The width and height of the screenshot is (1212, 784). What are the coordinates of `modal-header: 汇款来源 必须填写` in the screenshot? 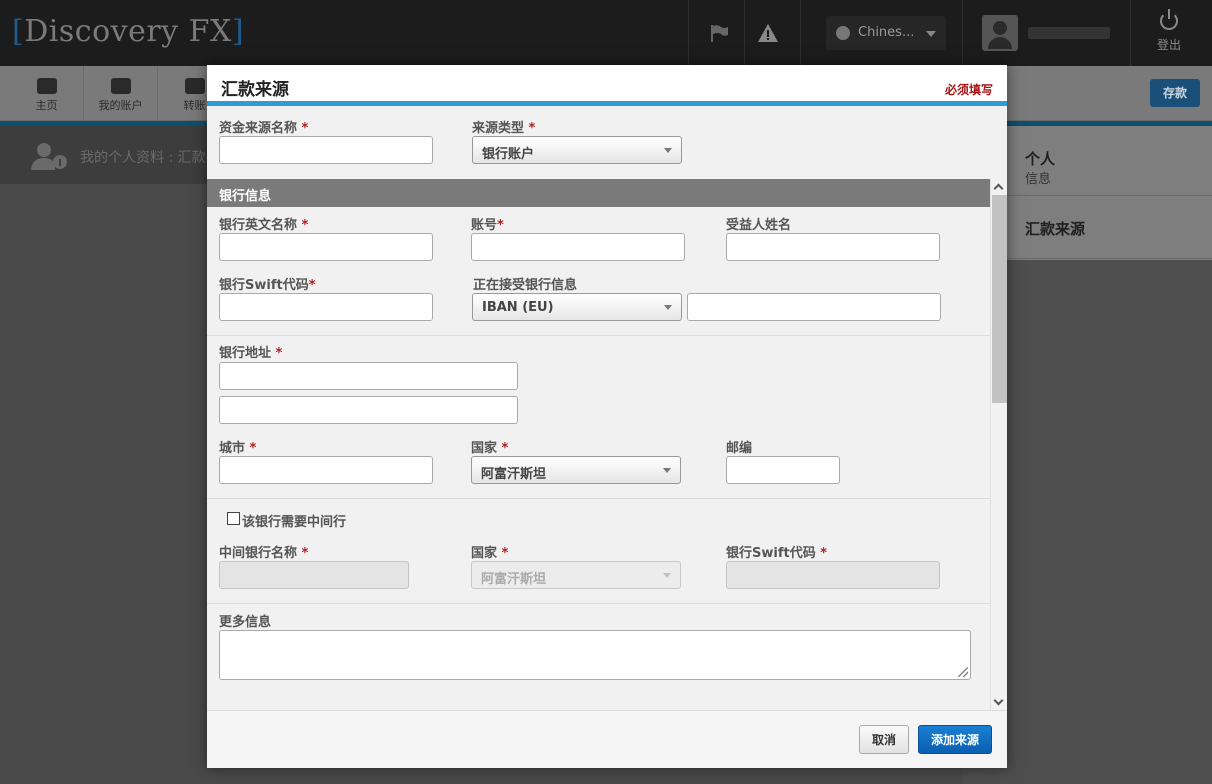 It's located at (607, 85).